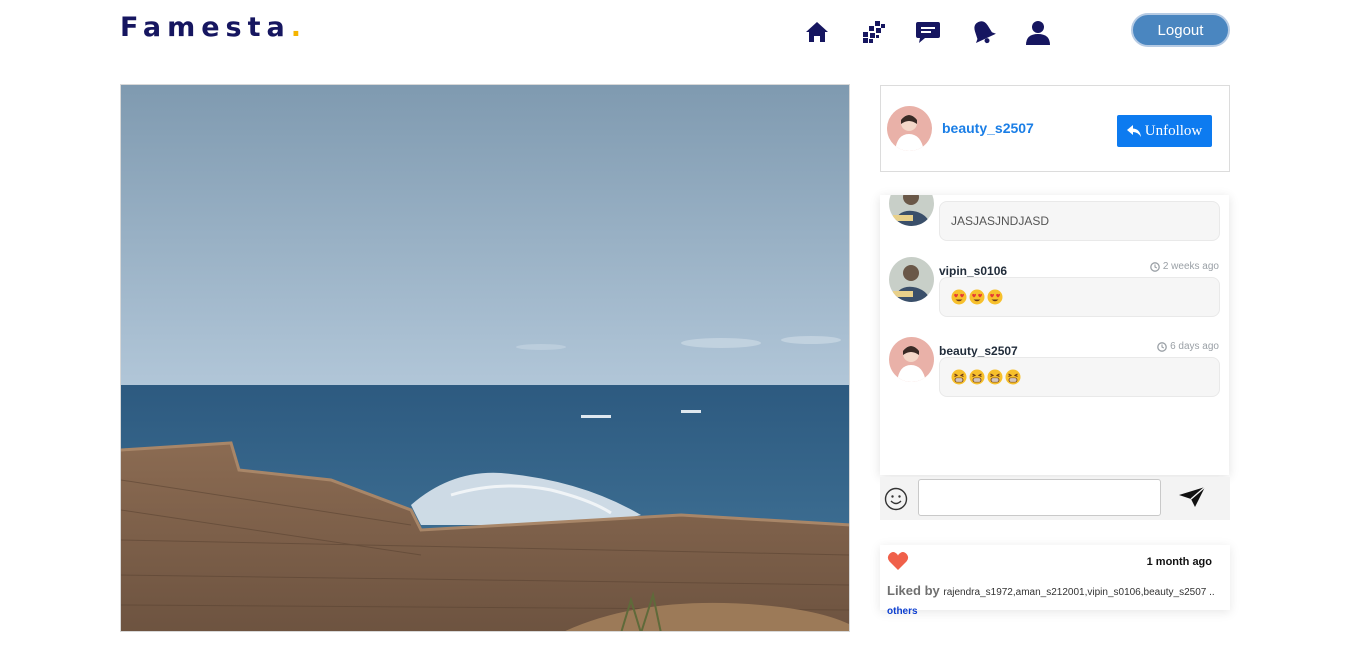 This screenshot has height=650, width=1350. I want to click on comment-time-text: 2 weeks ago, so click(1190, 266).